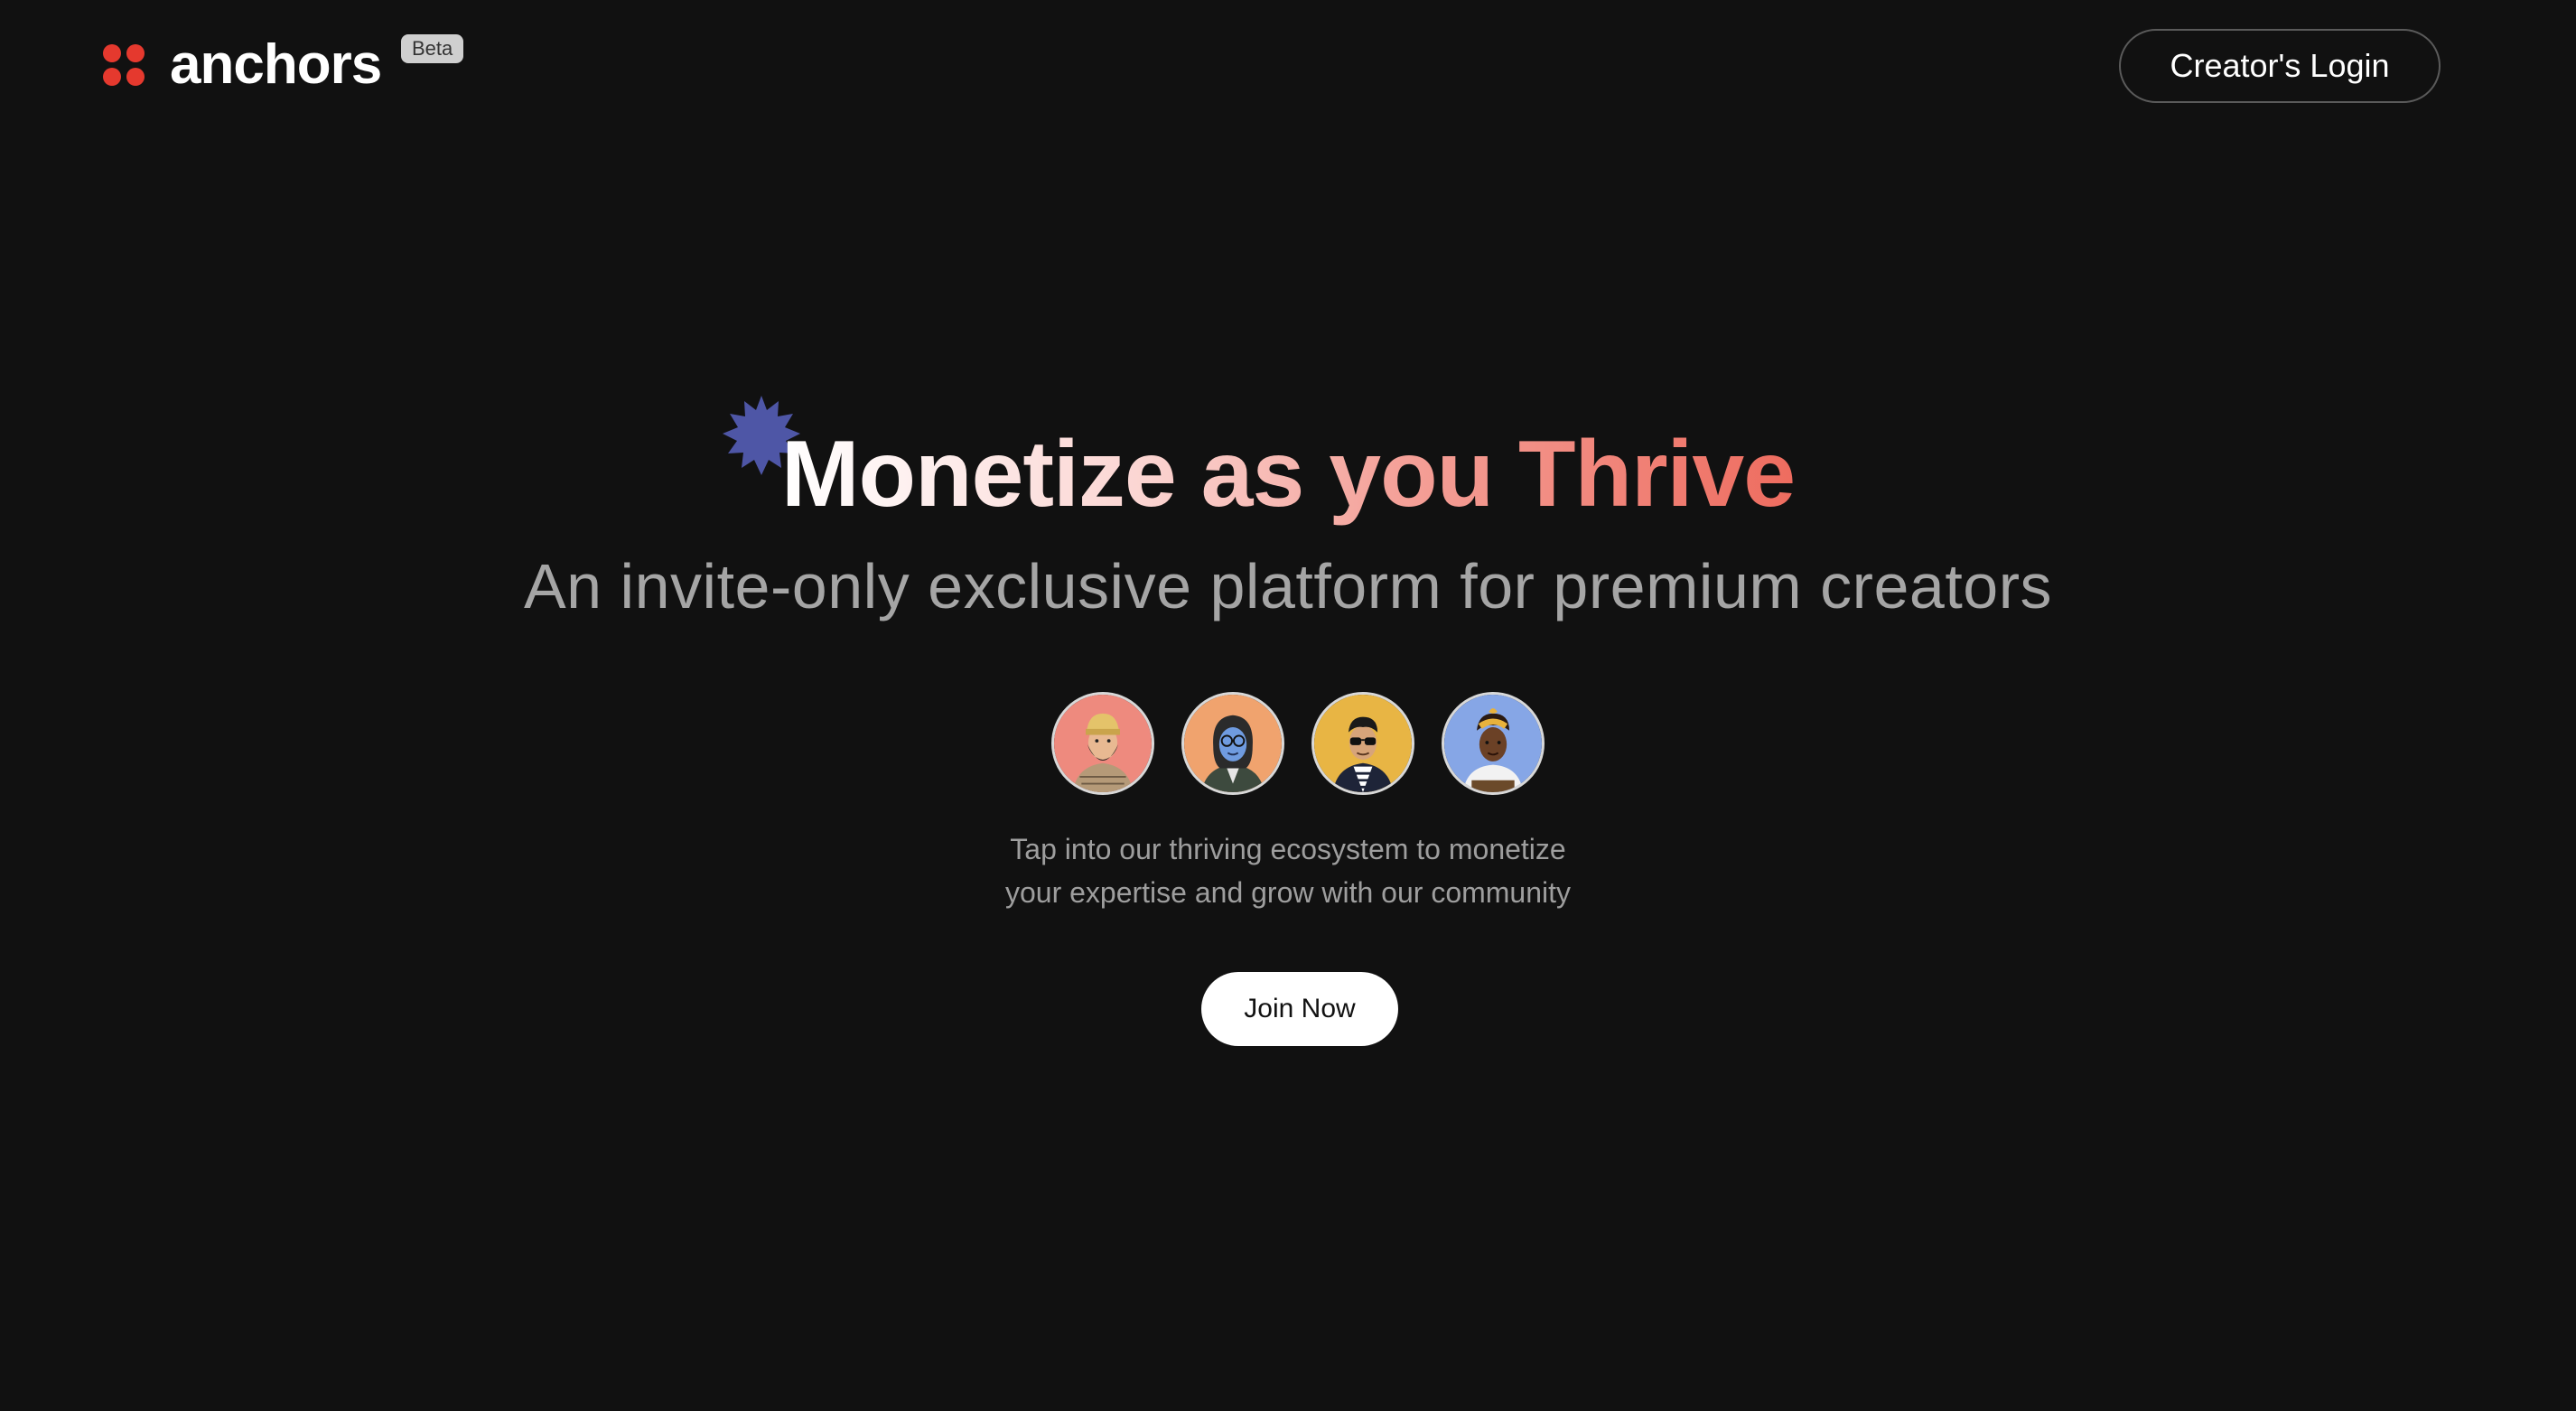  Describe the element at coordinates (276, 64) in the screenshot. I see `brand-name: anchors` at that location.